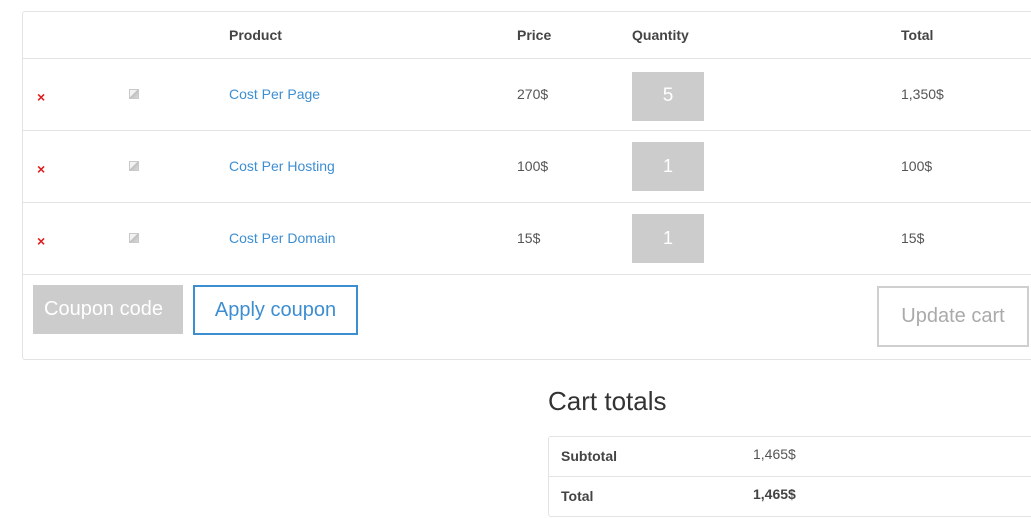 The image size is (1031, 518). I want to click on header-quantity: Quantity, so click(766, 35).